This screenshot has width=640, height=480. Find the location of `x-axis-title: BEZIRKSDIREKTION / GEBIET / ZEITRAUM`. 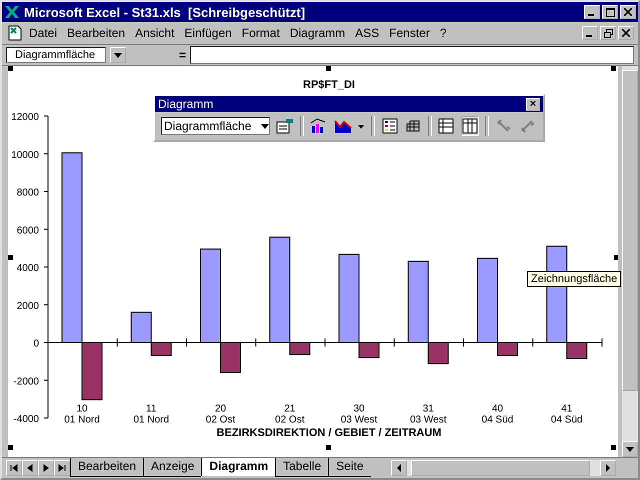

x-axis-title: BEZIRKSDIREKTION / GEBIET / ZEITRAUM is located at coordinates (329, 433).